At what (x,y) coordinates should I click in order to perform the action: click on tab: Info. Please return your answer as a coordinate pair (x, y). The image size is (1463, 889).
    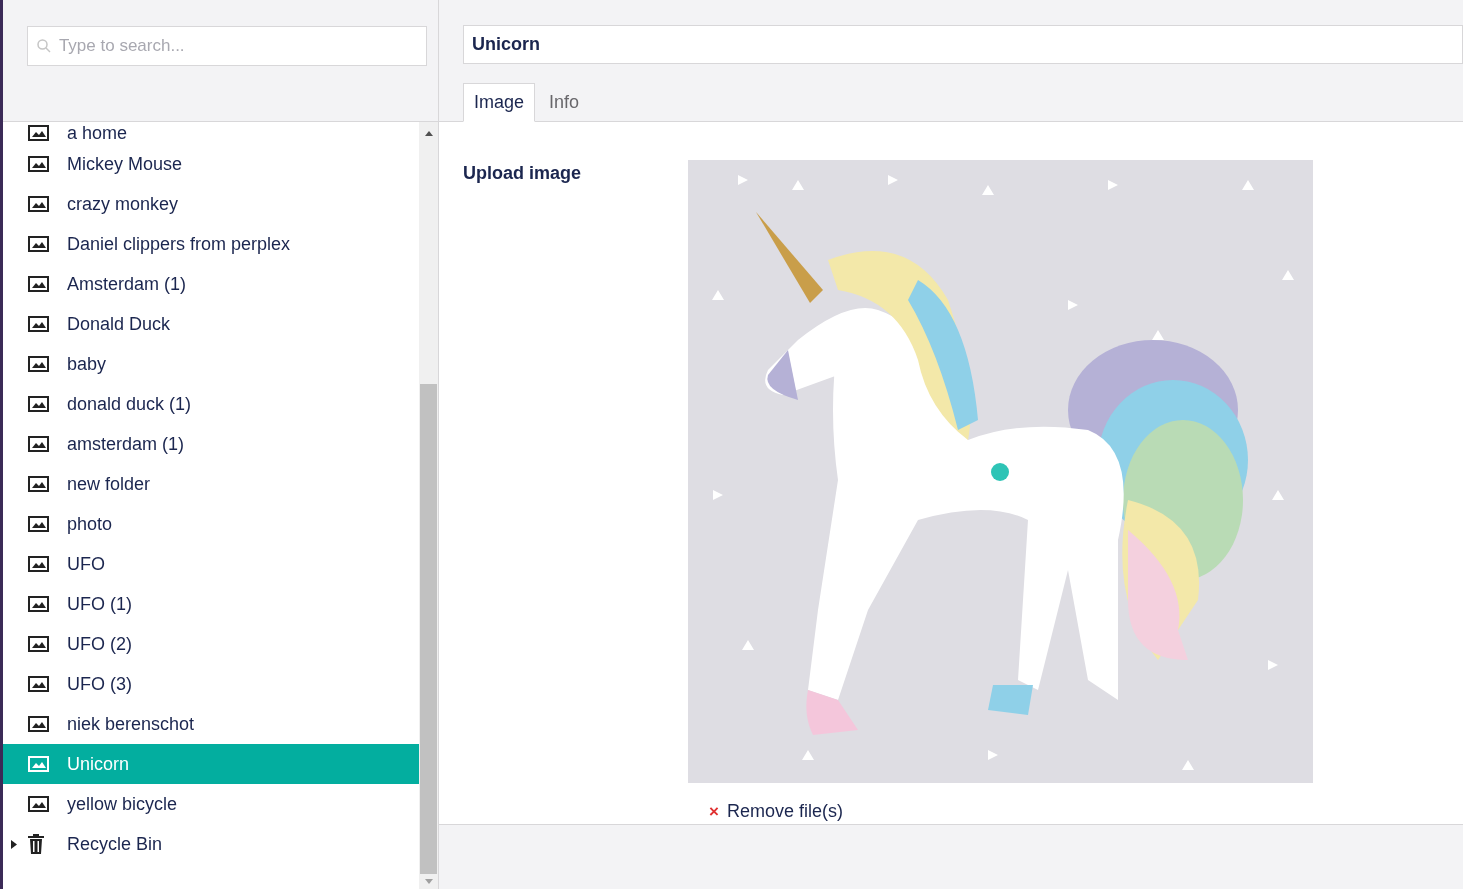
    Looking at the image, I should click on (564, 102).